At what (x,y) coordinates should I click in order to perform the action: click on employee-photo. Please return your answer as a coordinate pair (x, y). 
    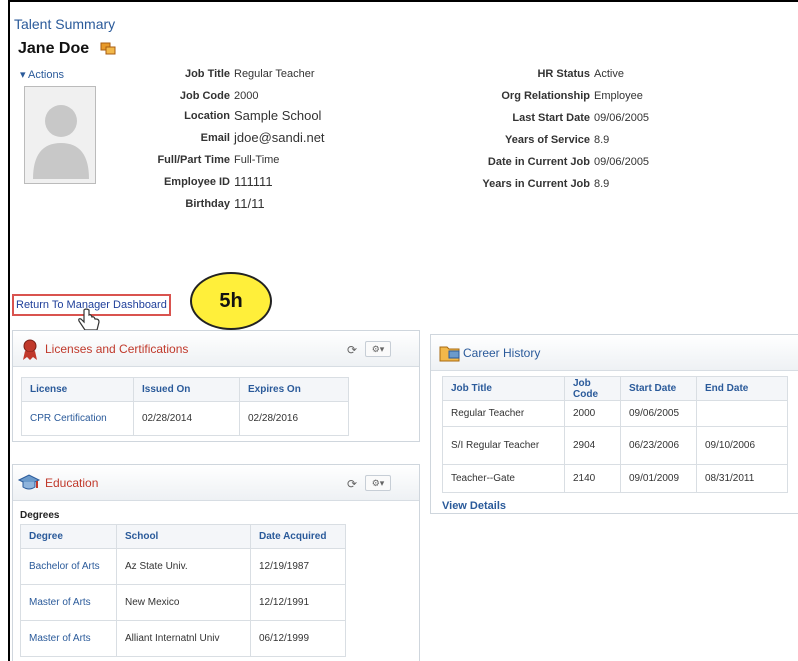
    Looking at the image, I should click on (60, 135).